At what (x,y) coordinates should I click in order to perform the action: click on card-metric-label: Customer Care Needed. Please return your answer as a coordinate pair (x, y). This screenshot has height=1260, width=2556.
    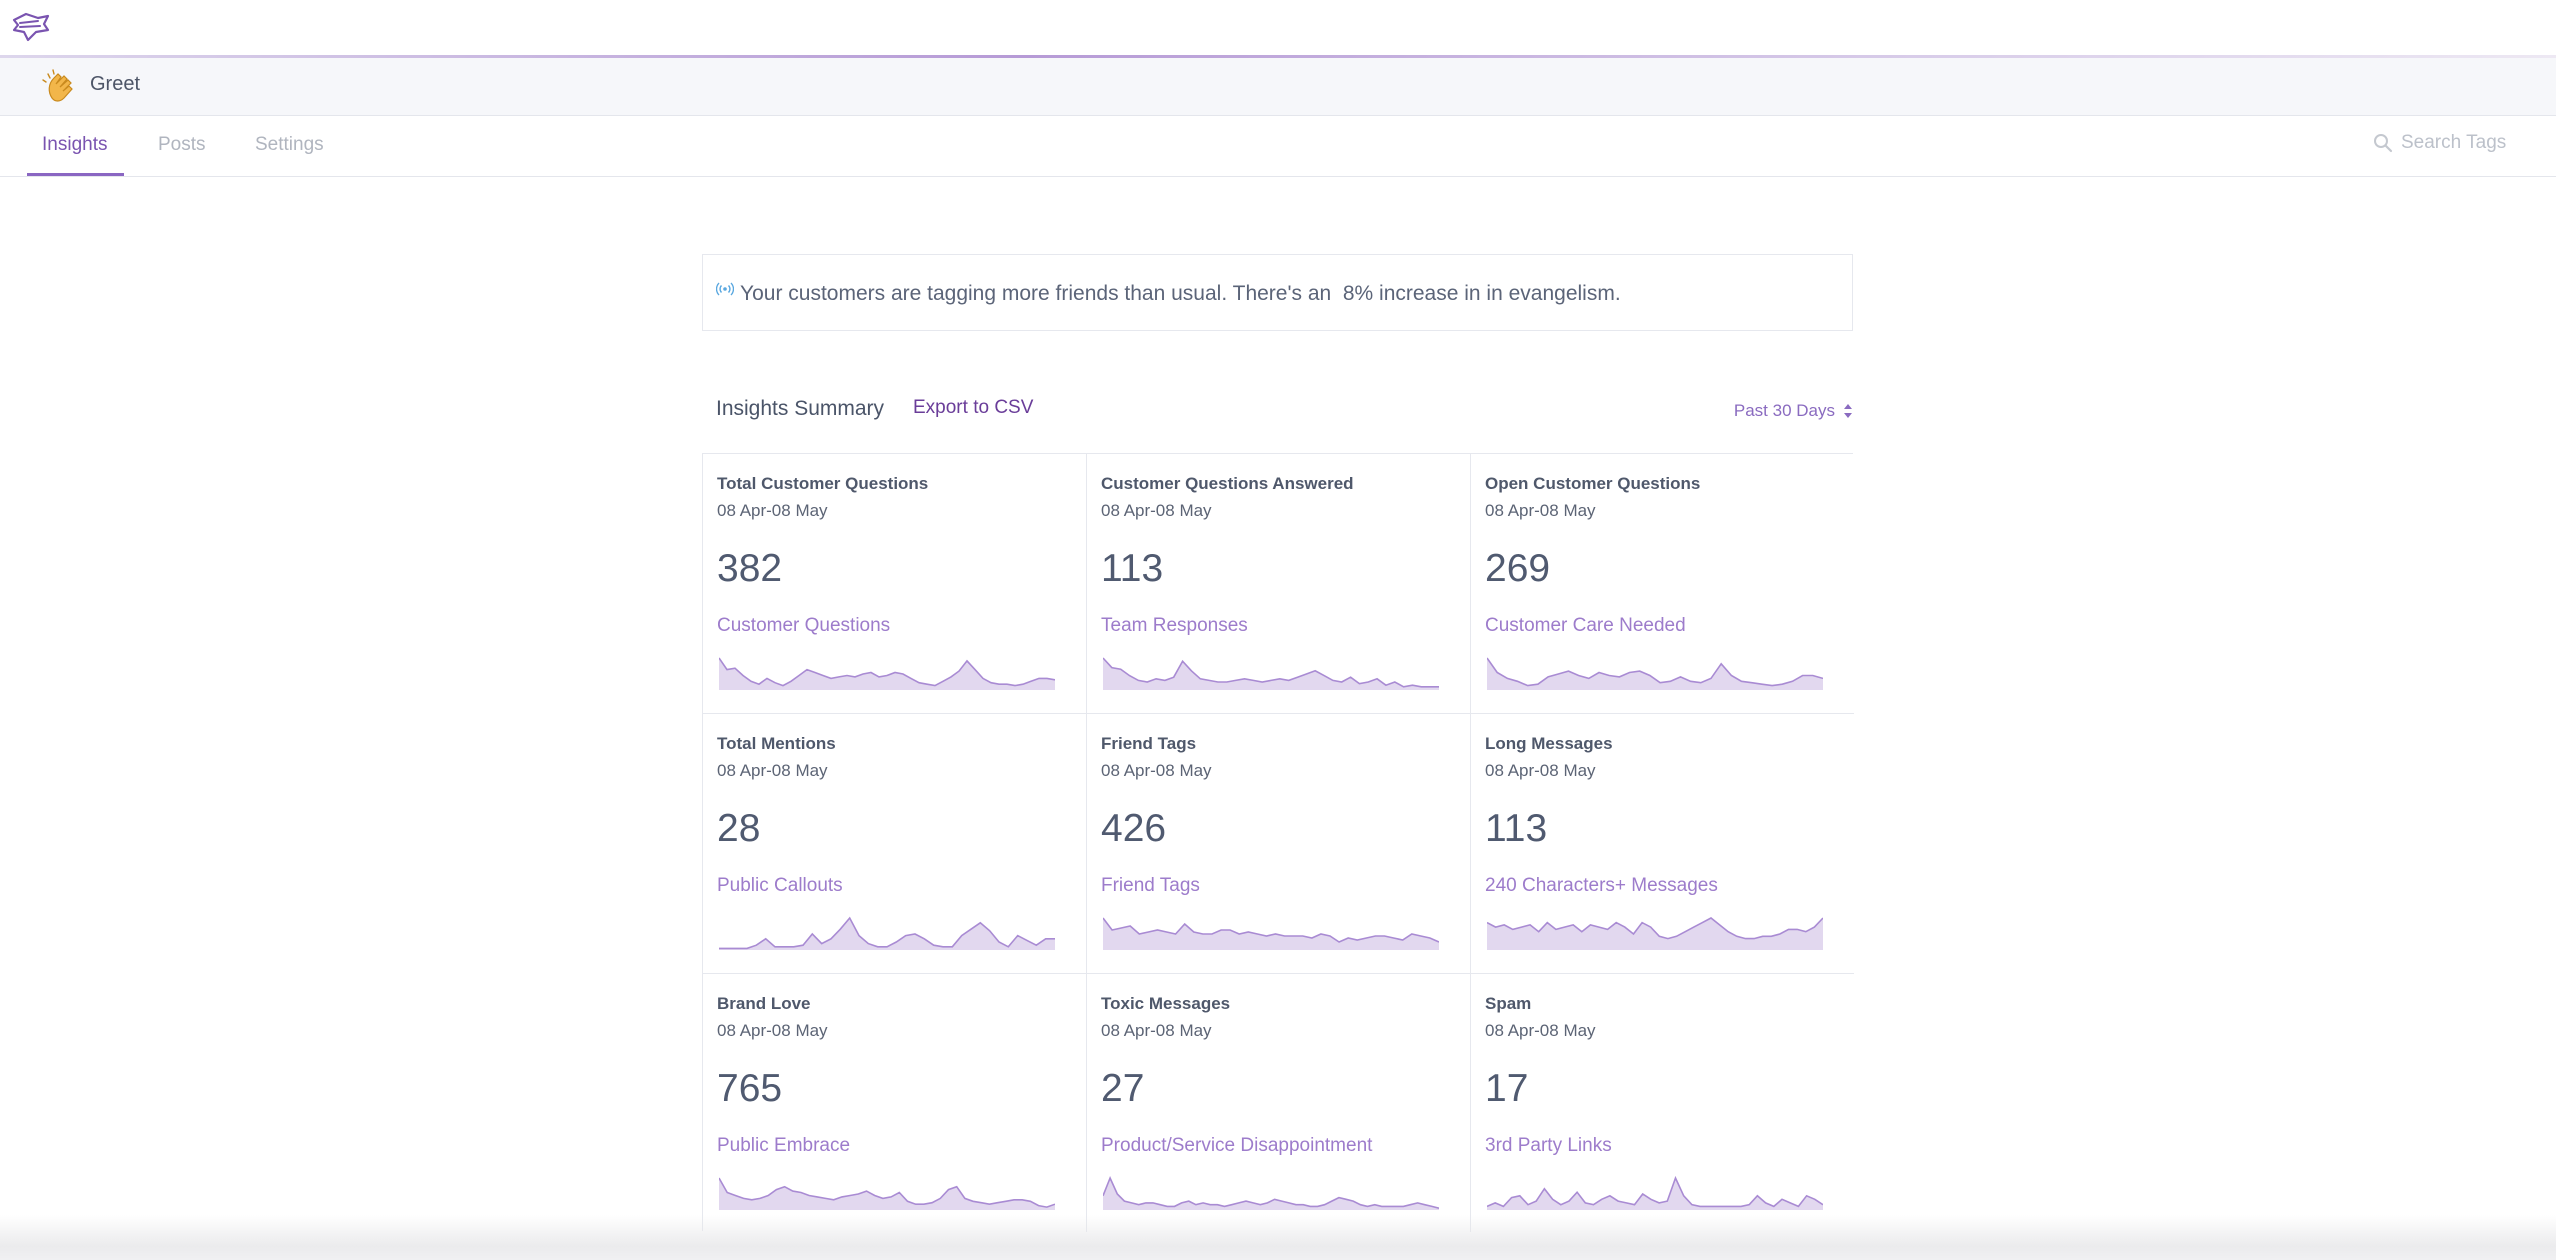
    Looking at the image, I should click on (1585, 626).